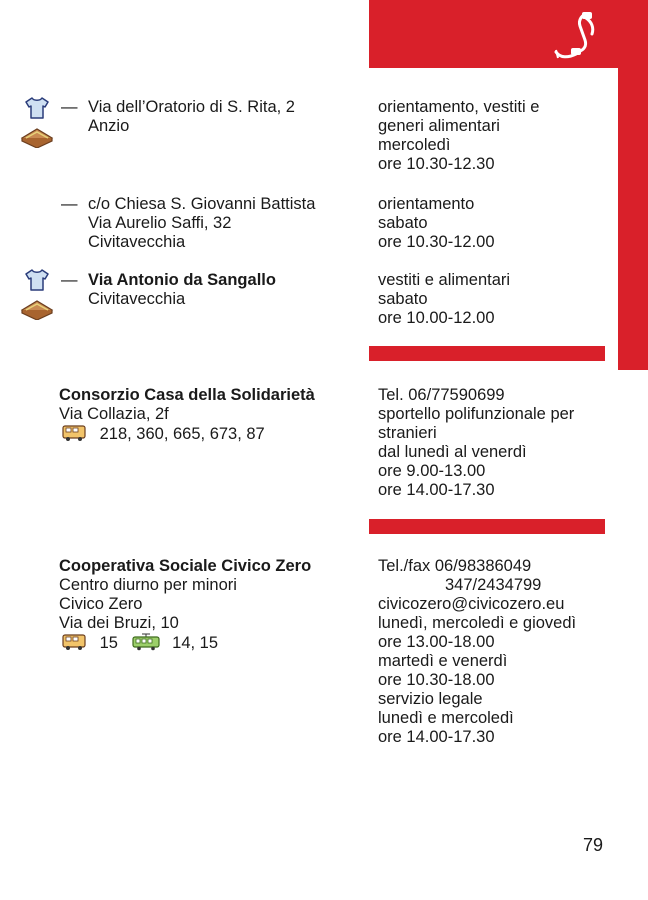 The image size is (648, 900). What do you see at coordinates (436, 223) in the screenshot?
I see `entry-info: orientamento sabato ore 10.30-12.00` at bounding box center [436, 223].